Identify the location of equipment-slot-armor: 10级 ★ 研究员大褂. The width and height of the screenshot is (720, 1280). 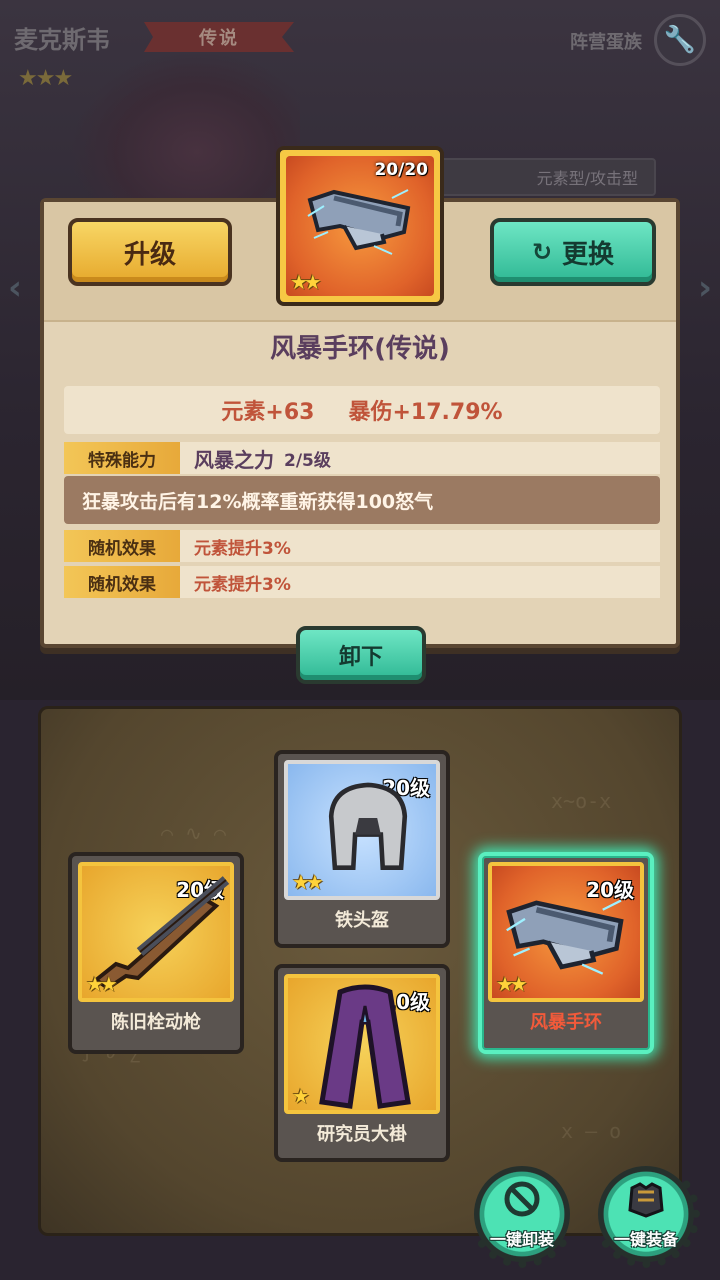
(362, 1063).